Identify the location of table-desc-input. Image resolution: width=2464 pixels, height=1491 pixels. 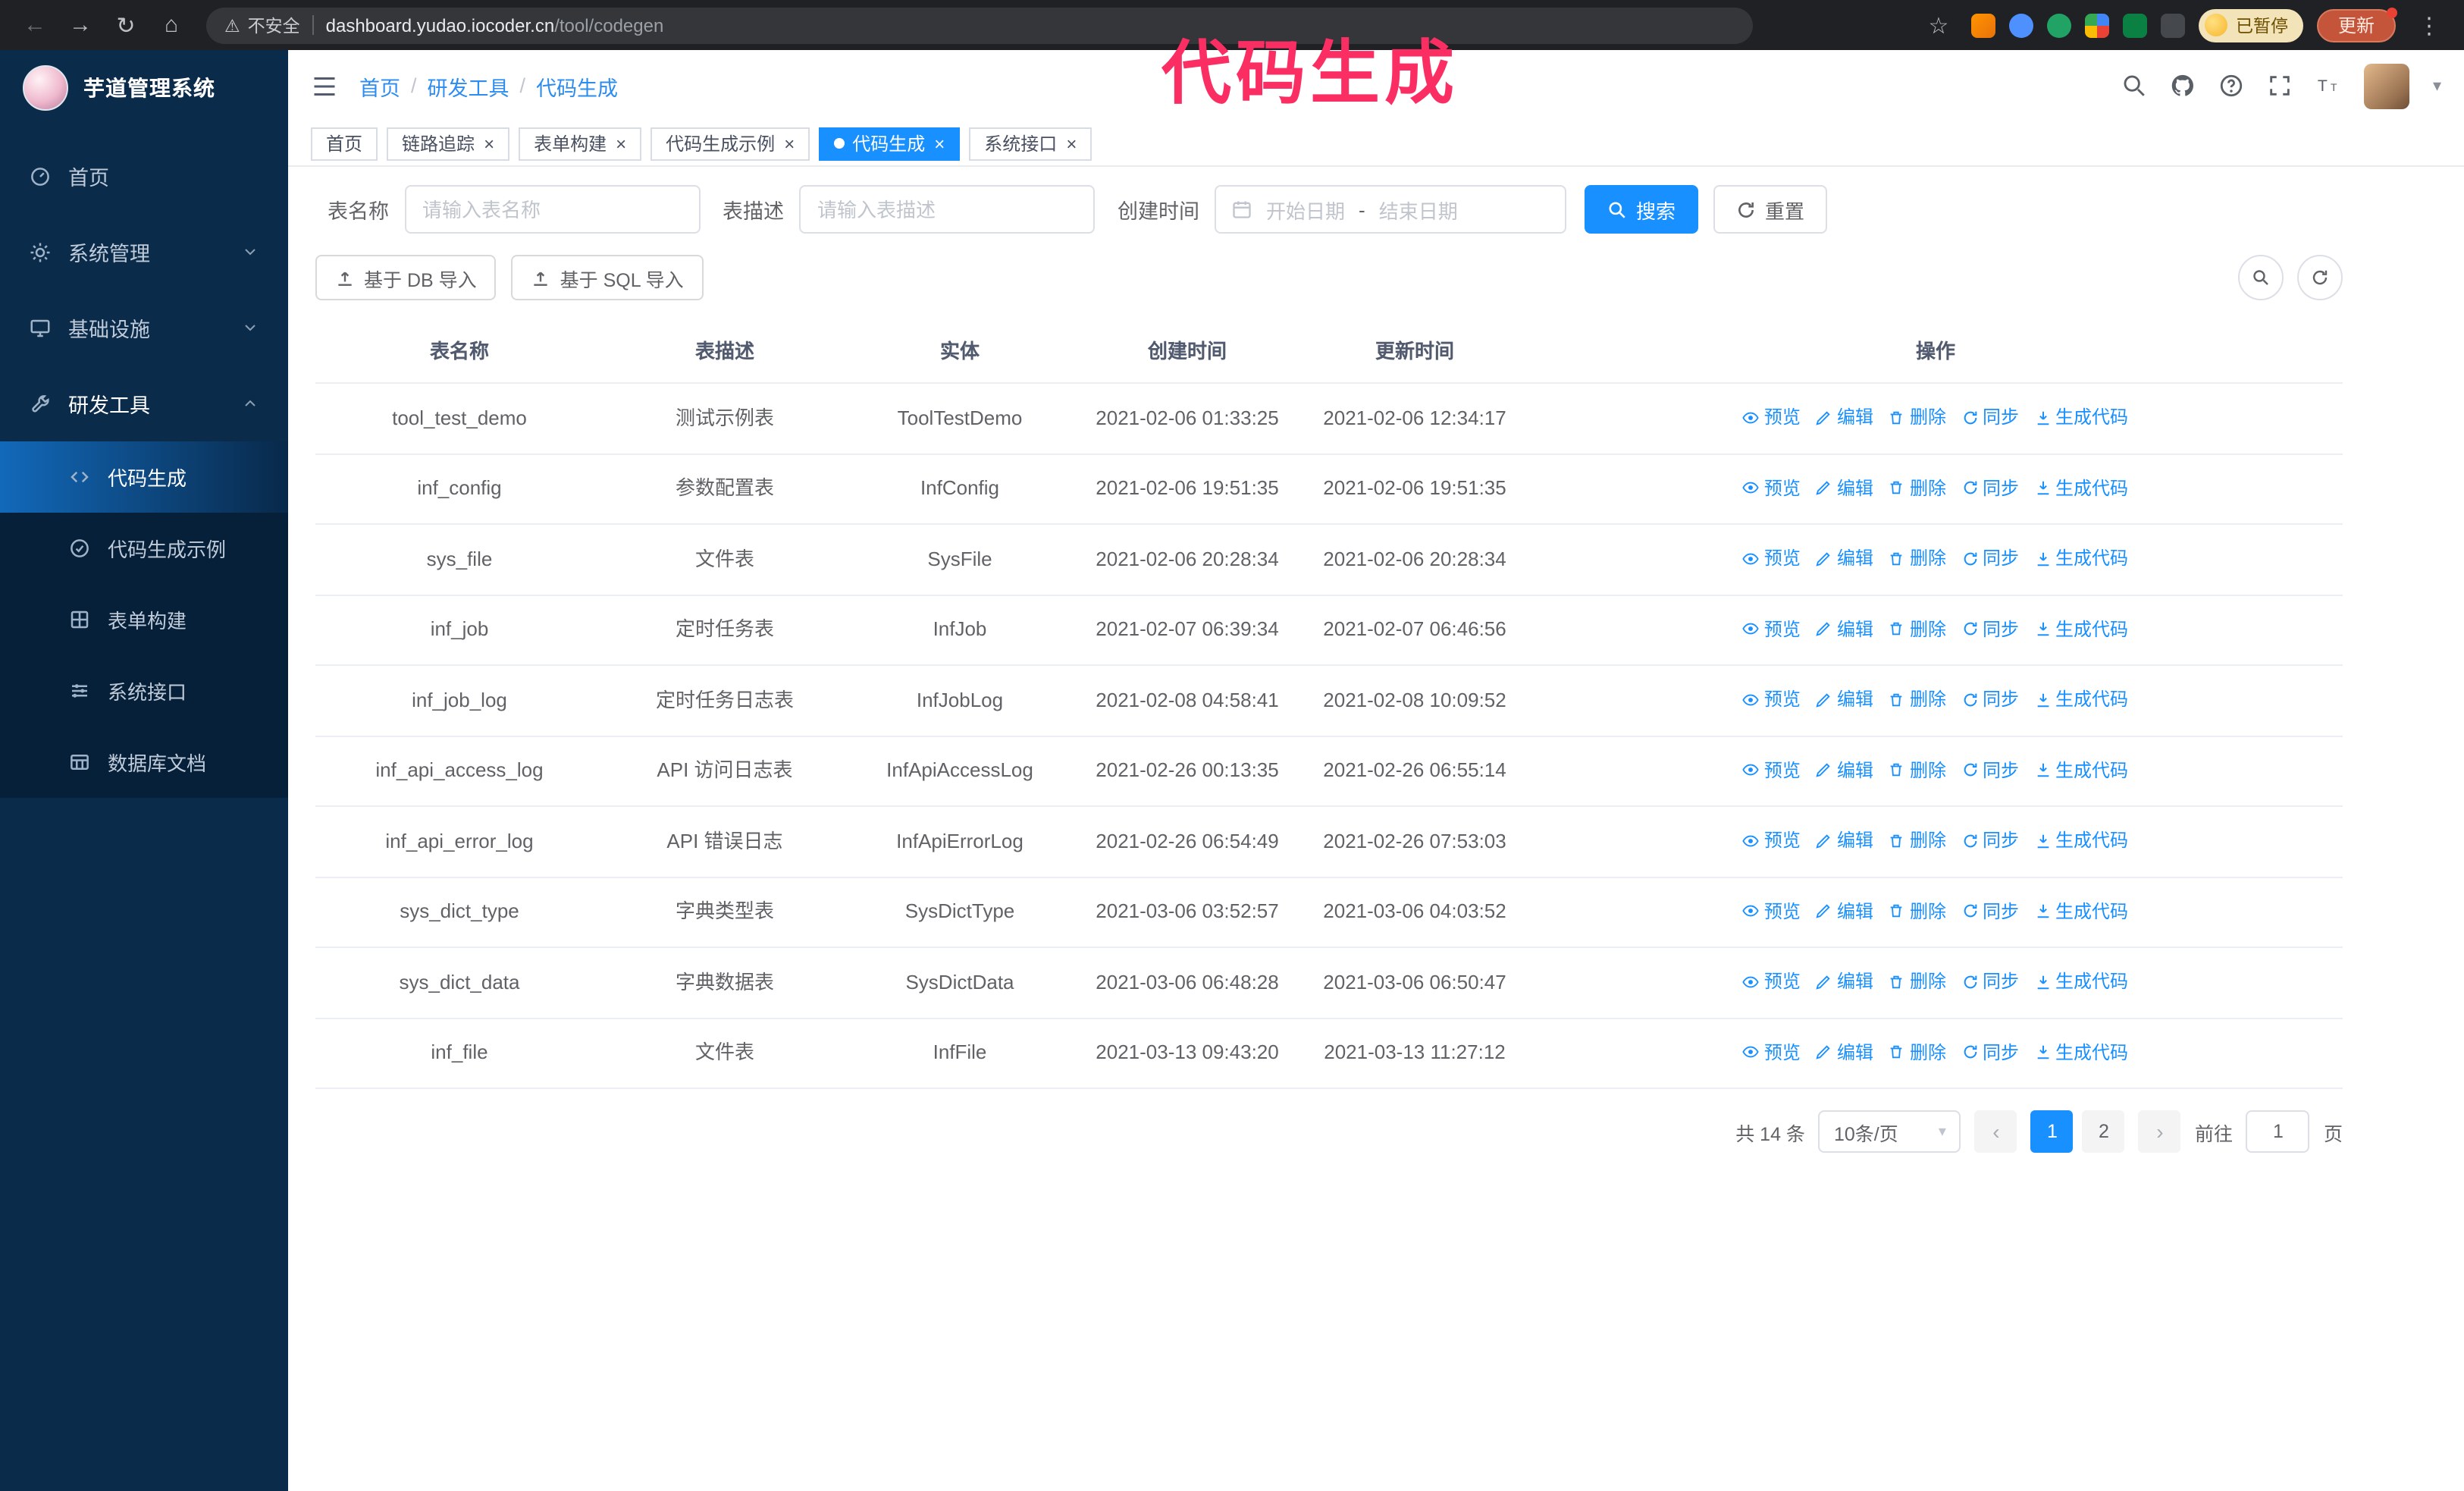
(947, 209).